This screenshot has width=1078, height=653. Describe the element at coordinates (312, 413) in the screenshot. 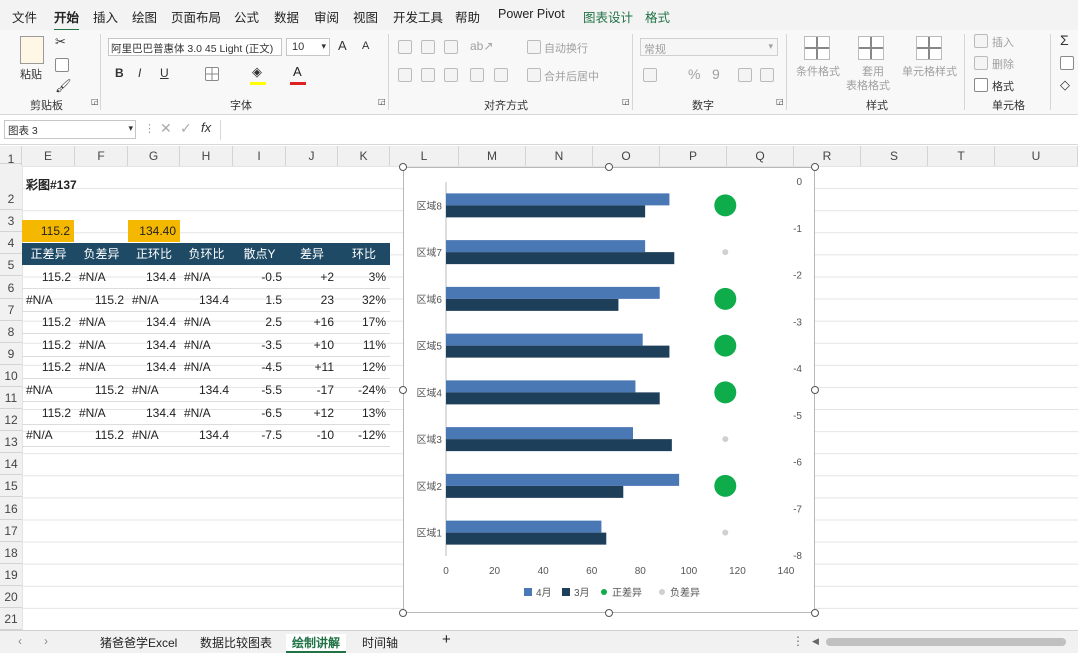

I see `table-cell: +12` at that location.